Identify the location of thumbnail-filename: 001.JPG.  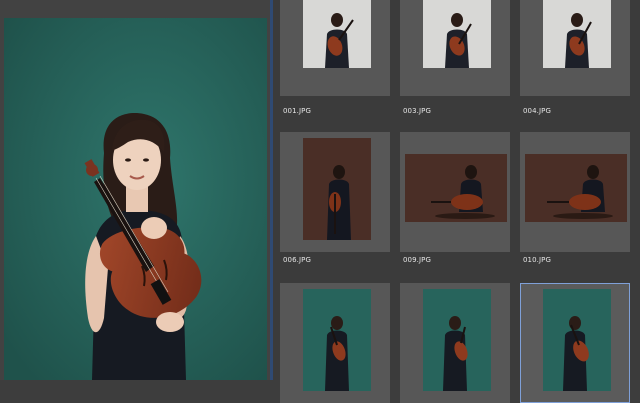
(297, 111).